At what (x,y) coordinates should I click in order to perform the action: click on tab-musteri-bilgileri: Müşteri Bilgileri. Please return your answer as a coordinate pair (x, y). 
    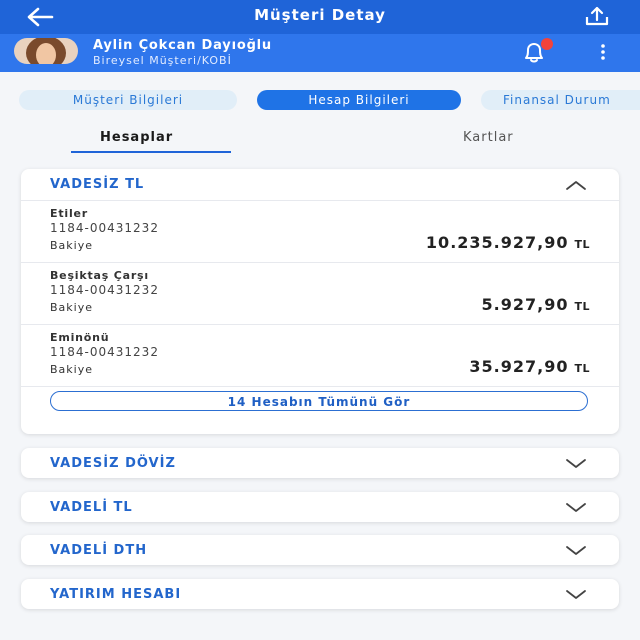
    Looking at the image, I should click on (128, 100).